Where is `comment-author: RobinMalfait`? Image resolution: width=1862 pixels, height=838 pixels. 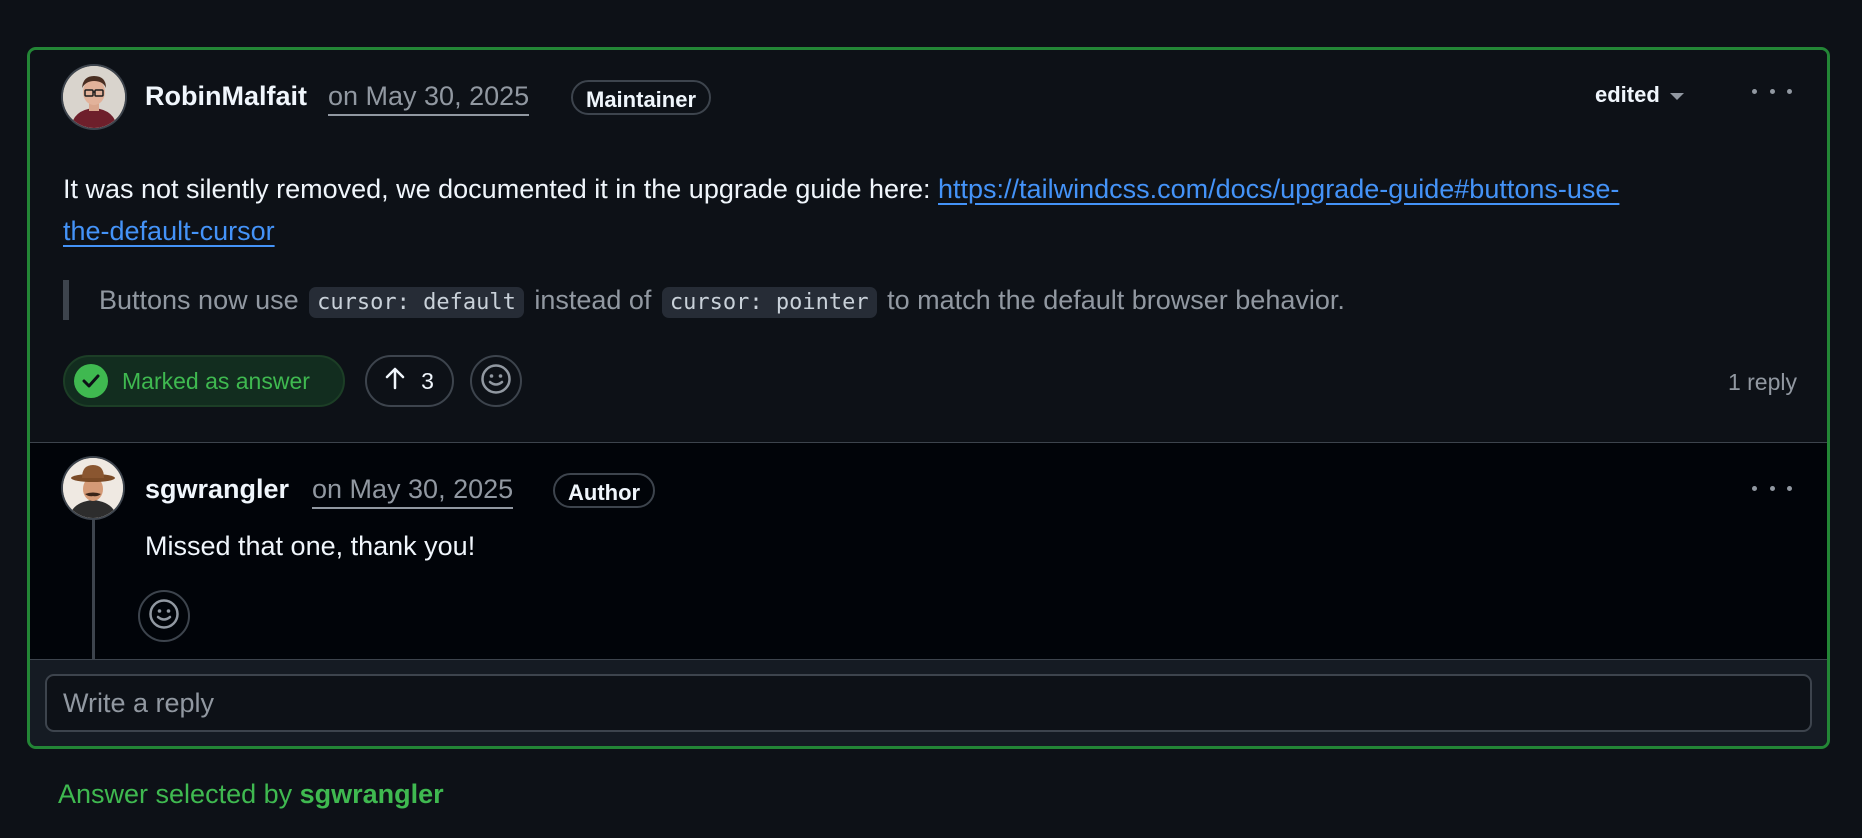
comment-author: RobinMalfait is located at coordinates (226, 96).